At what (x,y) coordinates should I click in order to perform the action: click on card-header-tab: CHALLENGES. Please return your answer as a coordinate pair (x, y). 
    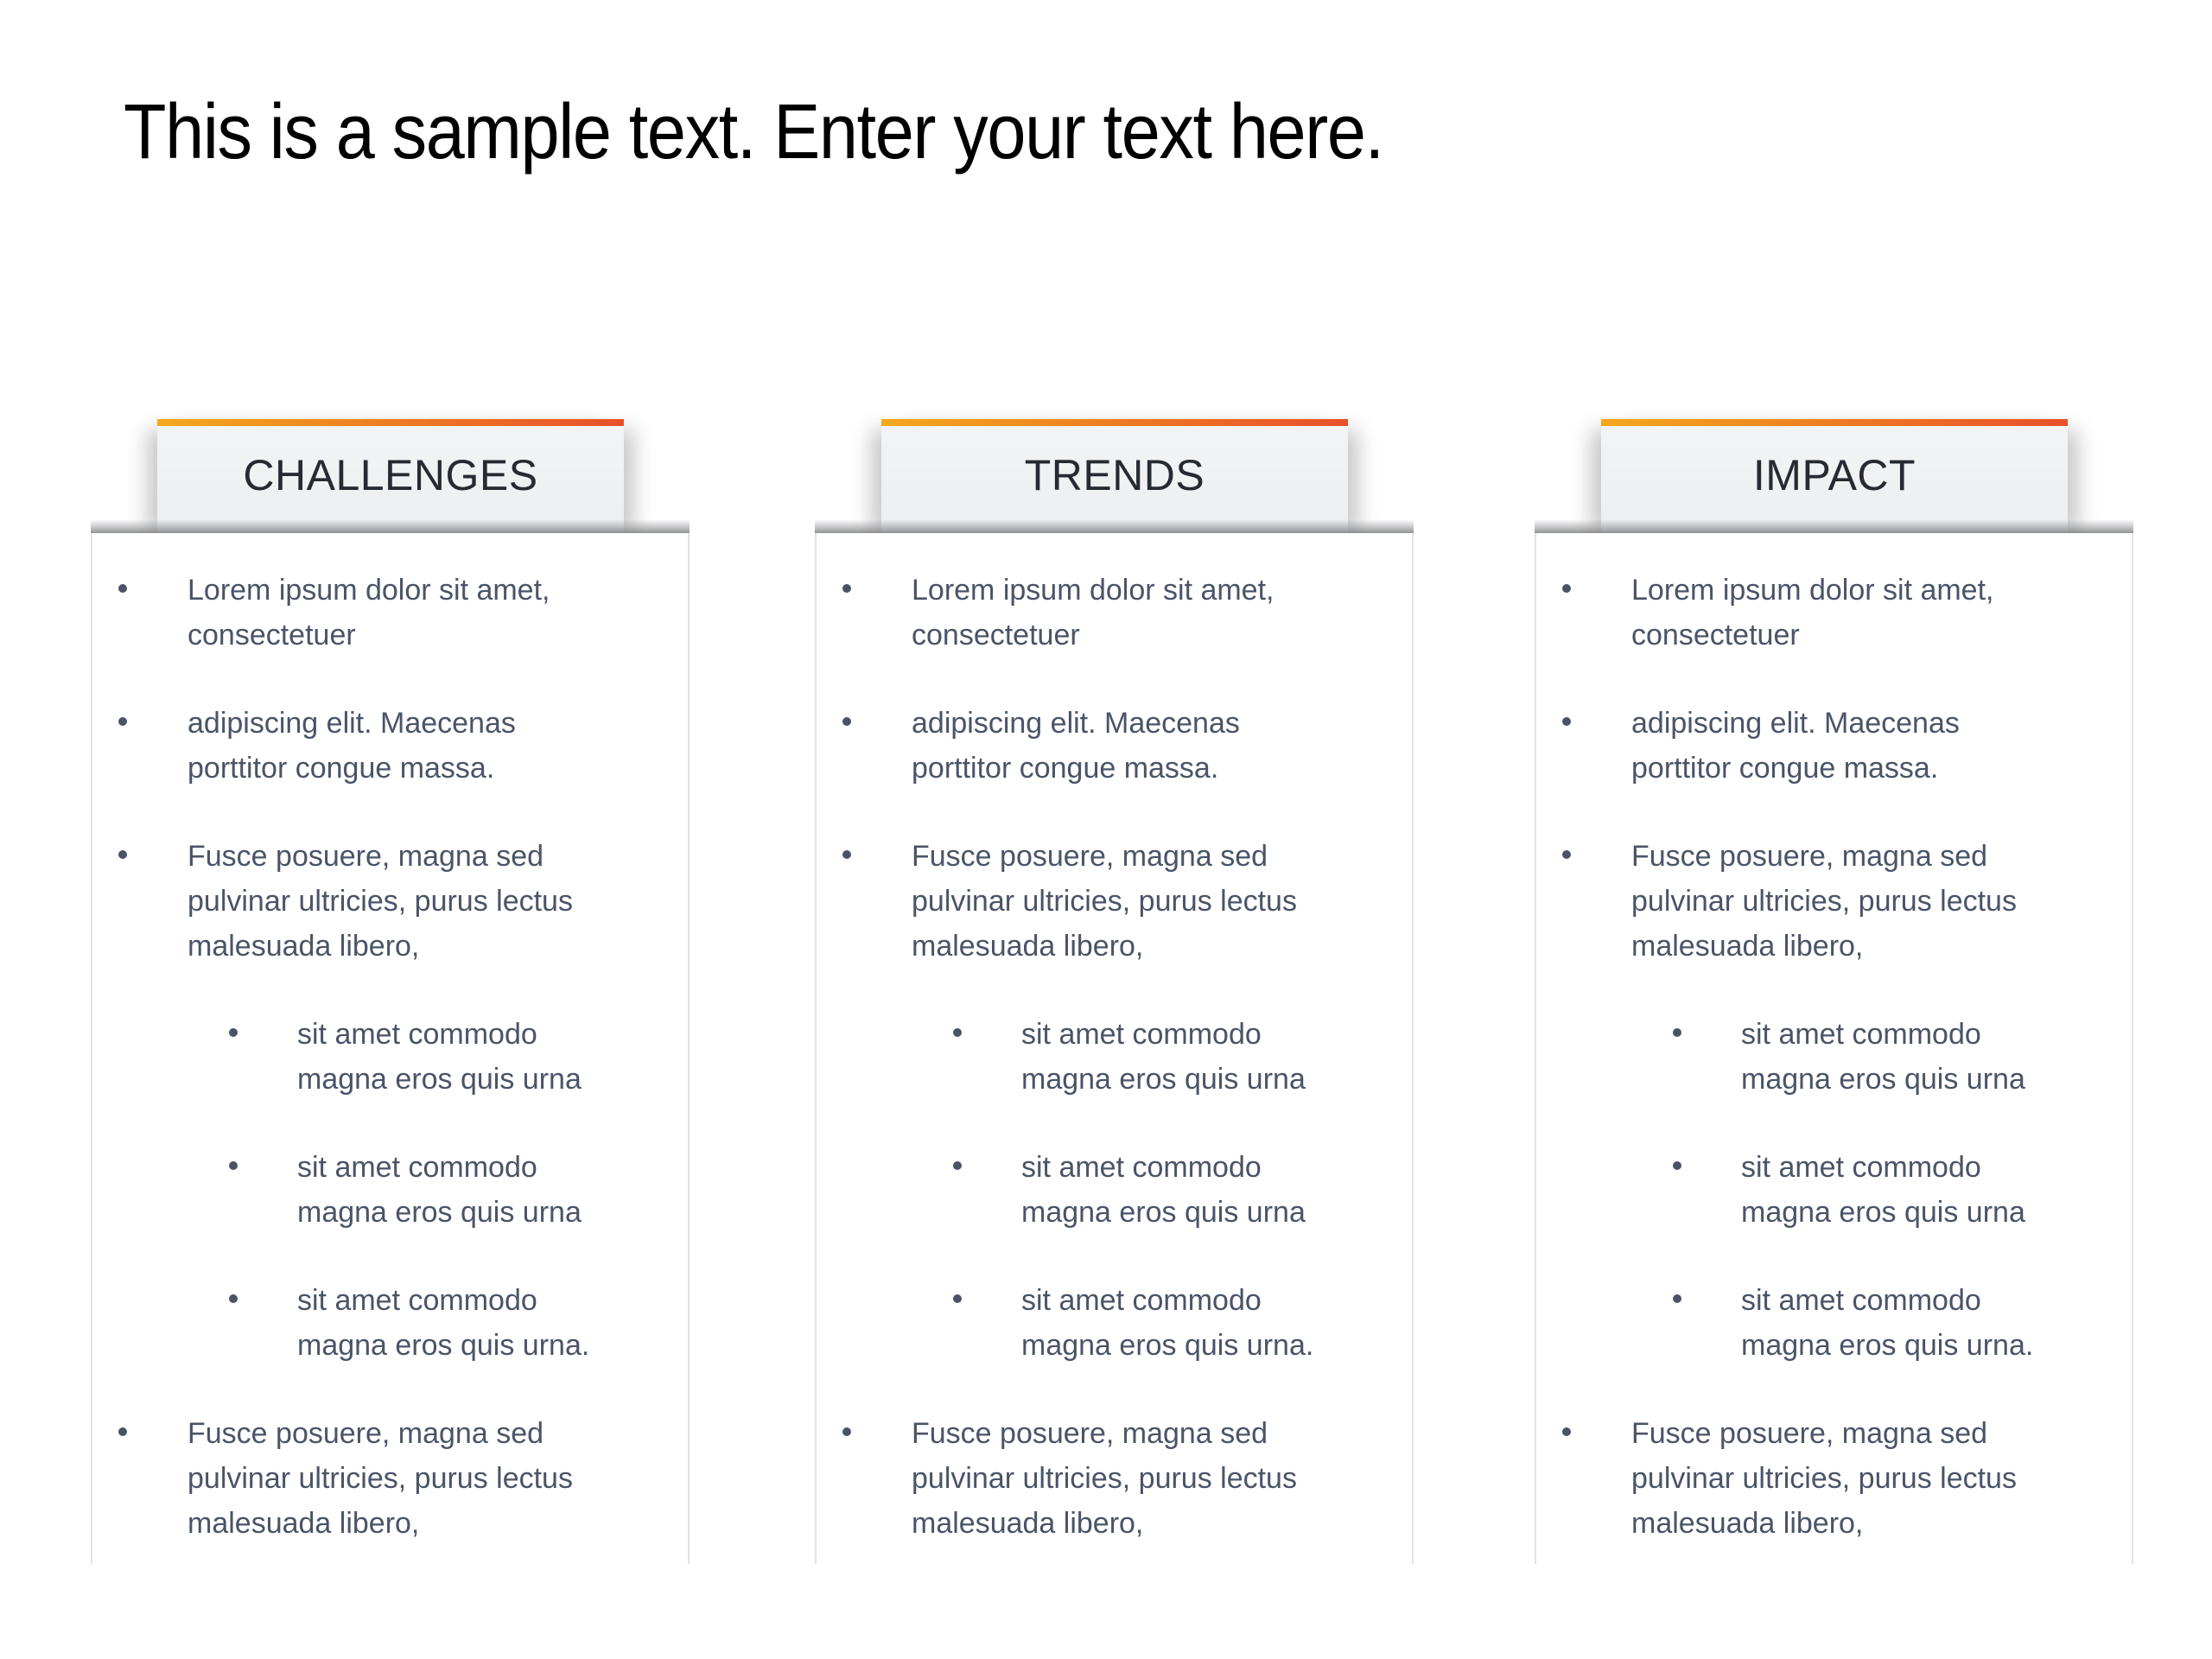
    Looking at the image, I should click on (390, 476).